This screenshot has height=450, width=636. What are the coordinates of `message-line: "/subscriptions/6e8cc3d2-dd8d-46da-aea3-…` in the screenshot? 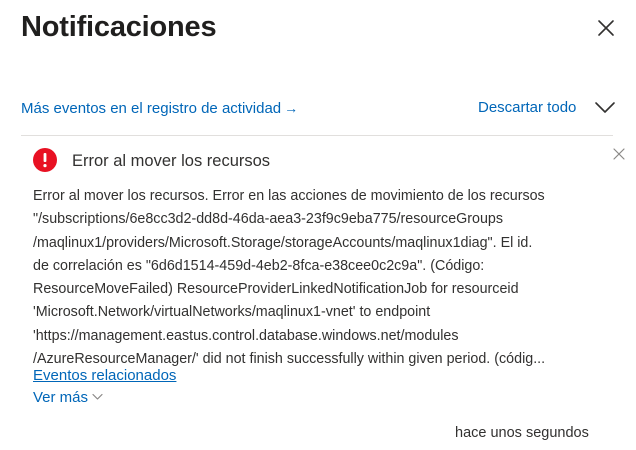 It's located at (268, 219).